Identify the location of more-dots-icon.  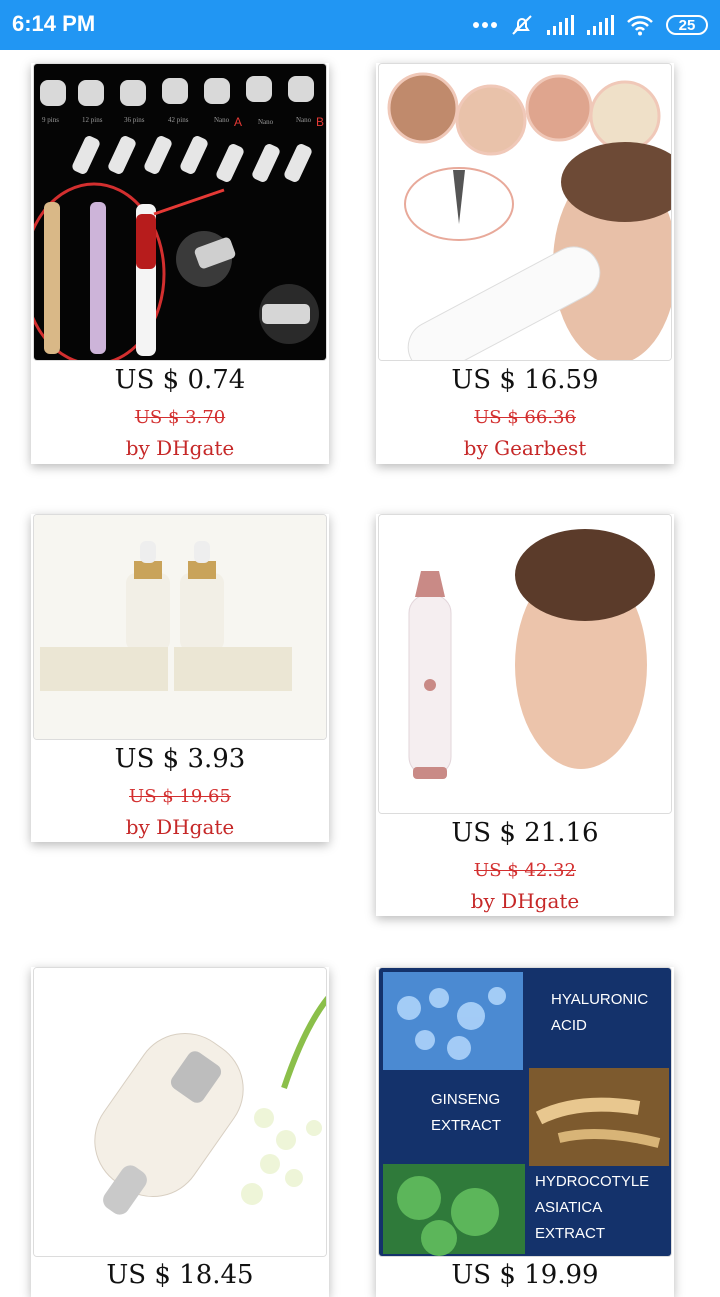
(485, 25).